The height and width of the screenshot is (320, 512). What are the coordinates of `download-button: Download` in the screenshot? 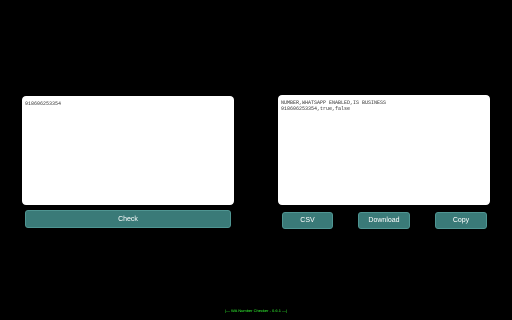 It's located at (384, 220).